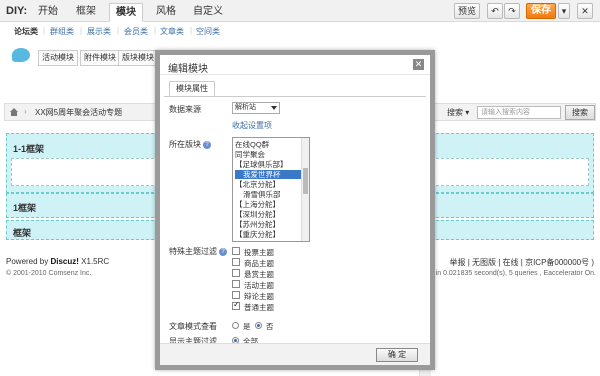 The width and height of the screenshot is (600, 376). I want to click on undo-icon: ↶, so click(495, 11).